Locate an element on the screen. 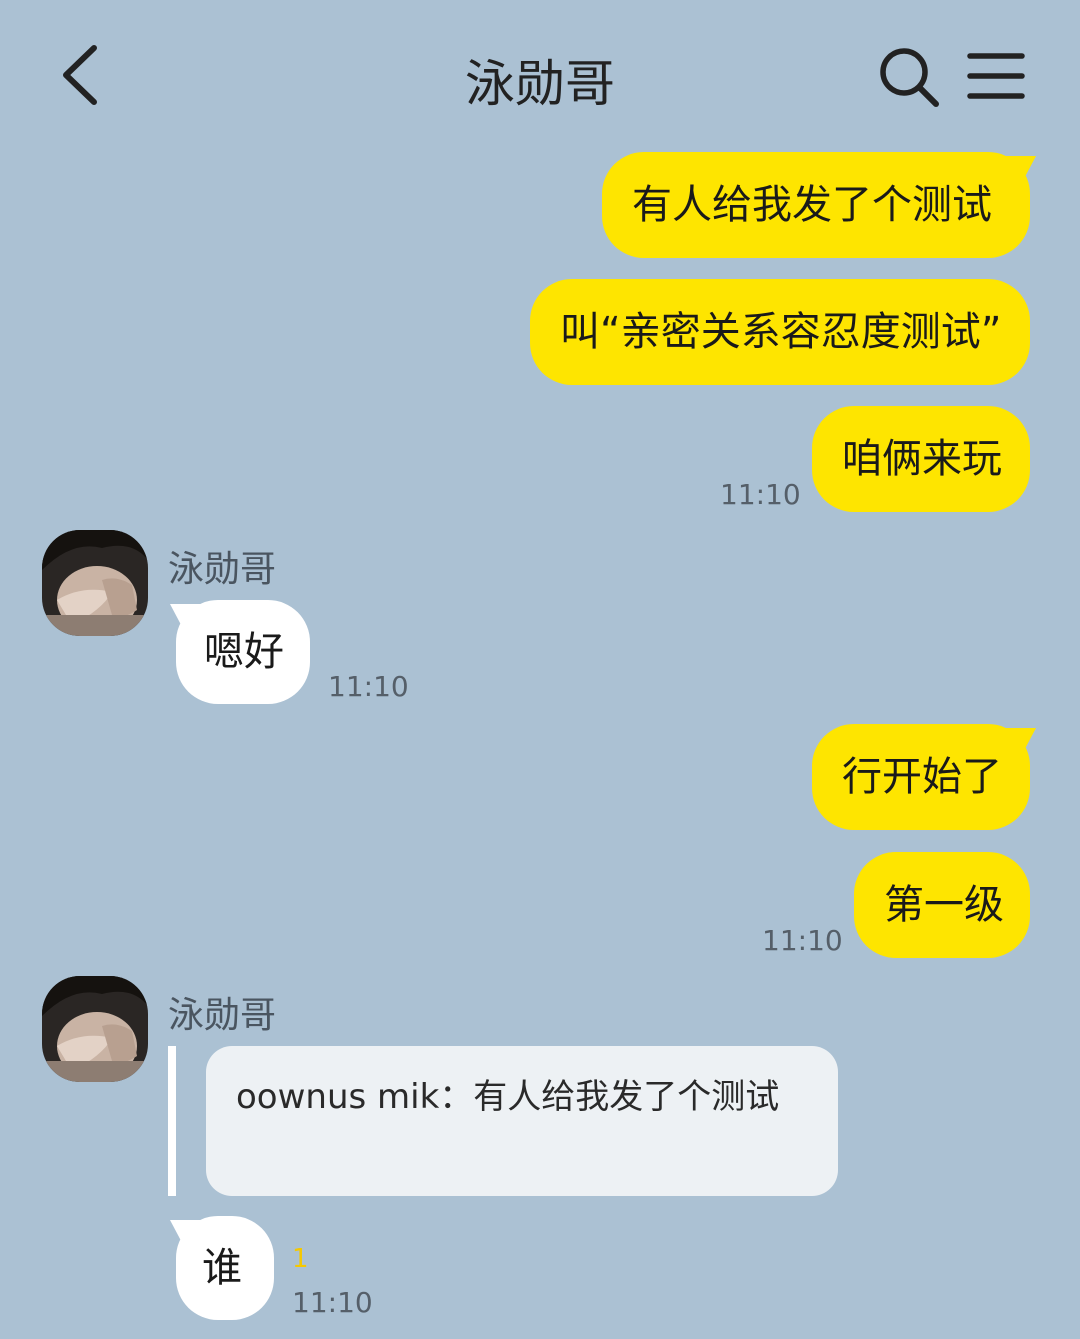 The image size is (1080, 1339). message-text: 谁 is located at coordinates (222, 1268).